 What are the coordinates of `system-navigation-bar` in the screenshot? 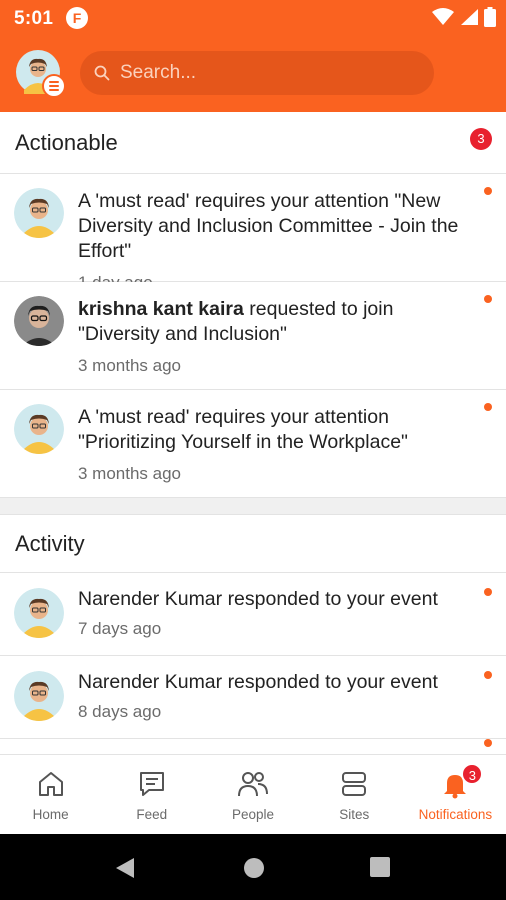 It's located at (253, 867).